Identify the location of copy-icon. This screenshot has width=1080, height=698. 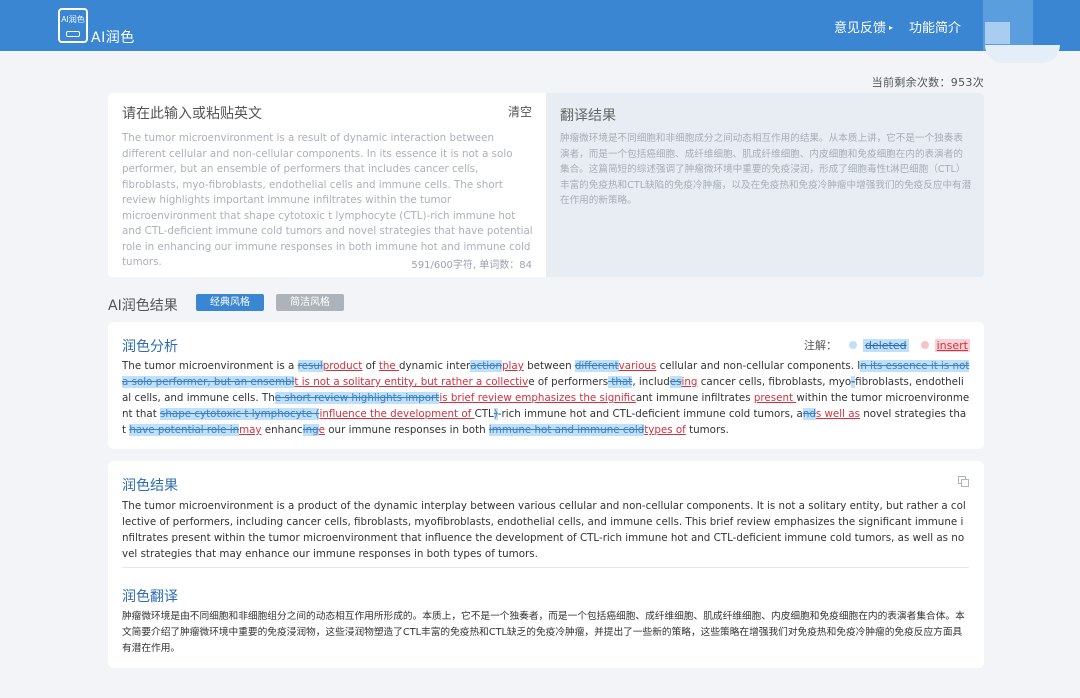
(964, 482).